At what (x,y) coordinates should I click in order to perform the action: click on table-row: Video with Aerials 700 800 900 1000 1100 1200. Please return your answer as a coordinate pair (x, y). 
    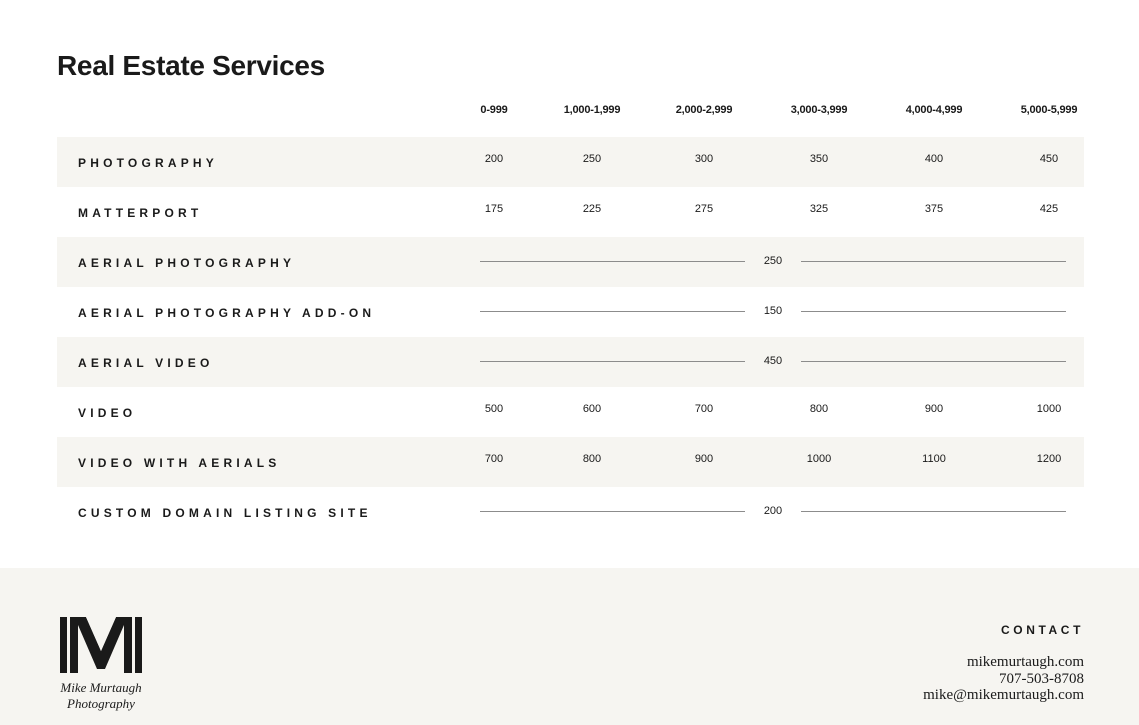
    Looking at the image, I should click on (570, 462).